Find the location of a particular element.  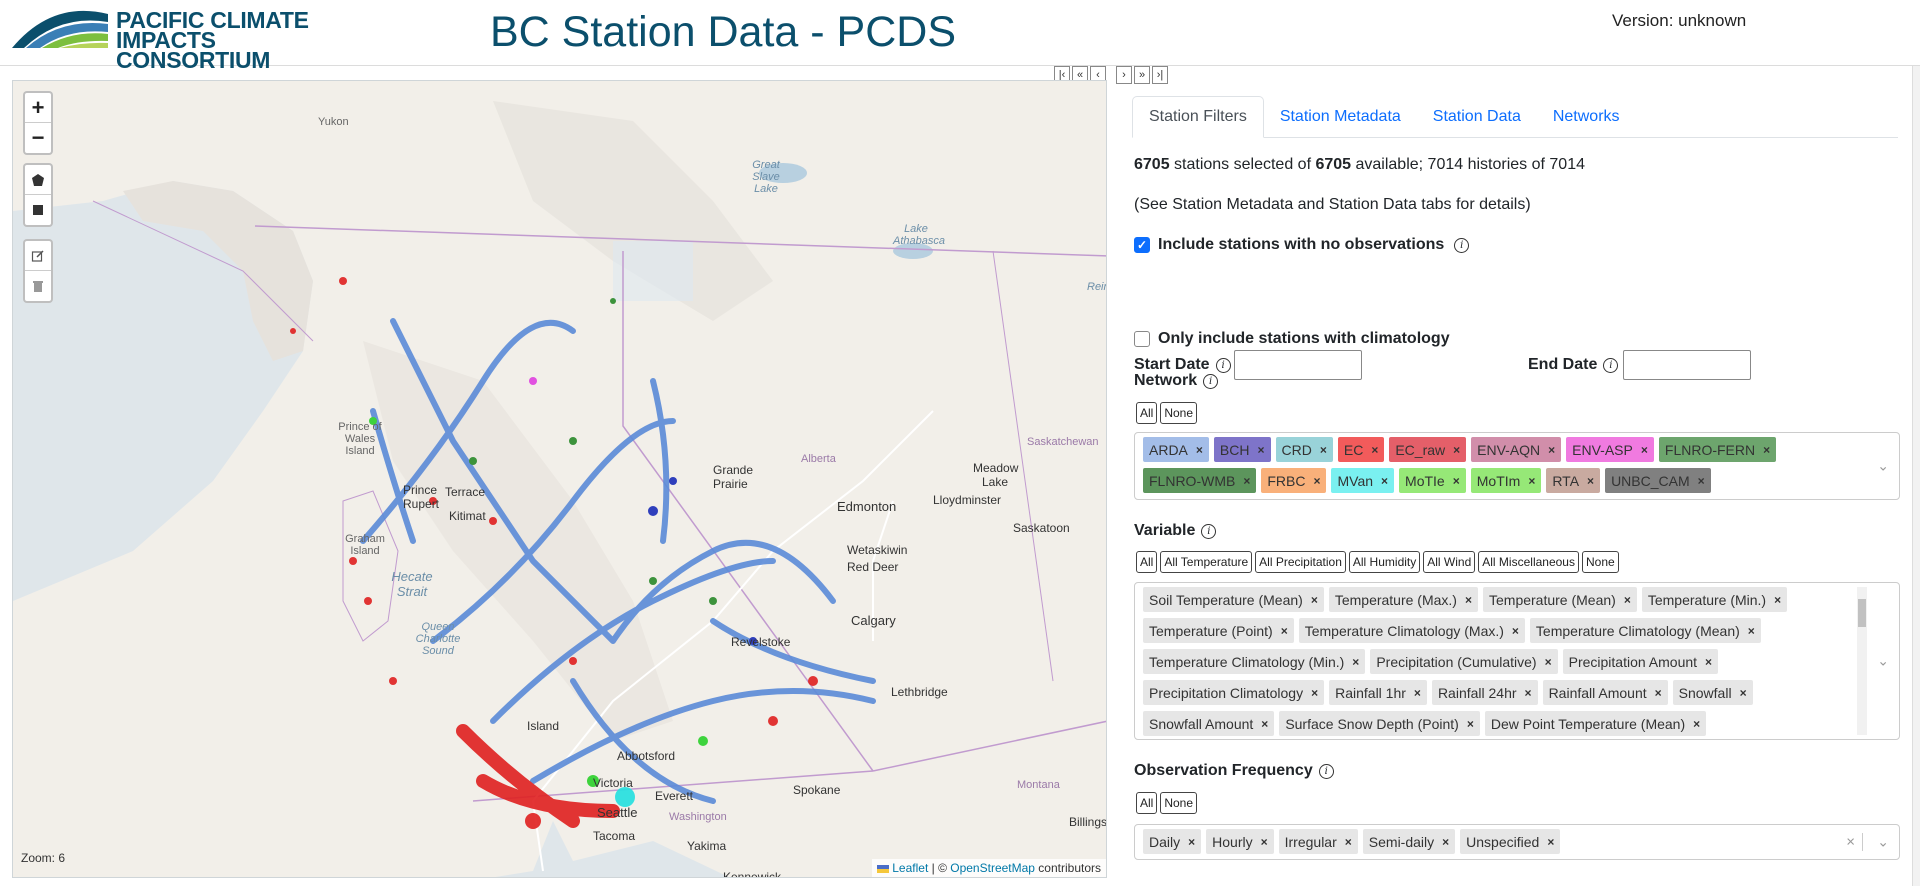

include-no-obs-info-icon: i is located at coordinates (1462, 245).